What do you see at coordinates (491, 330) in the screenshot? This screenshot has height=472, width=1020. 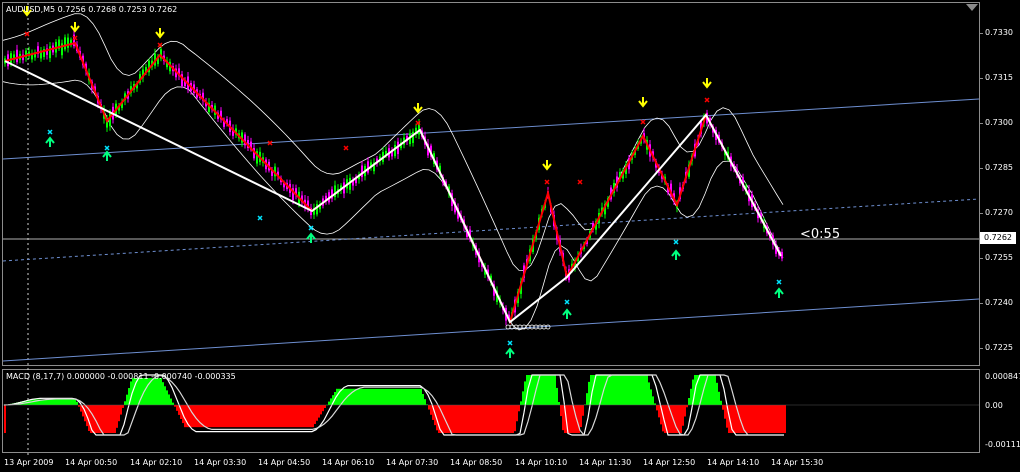 I see `channel-lower-line` at bounding box center [491, 330].